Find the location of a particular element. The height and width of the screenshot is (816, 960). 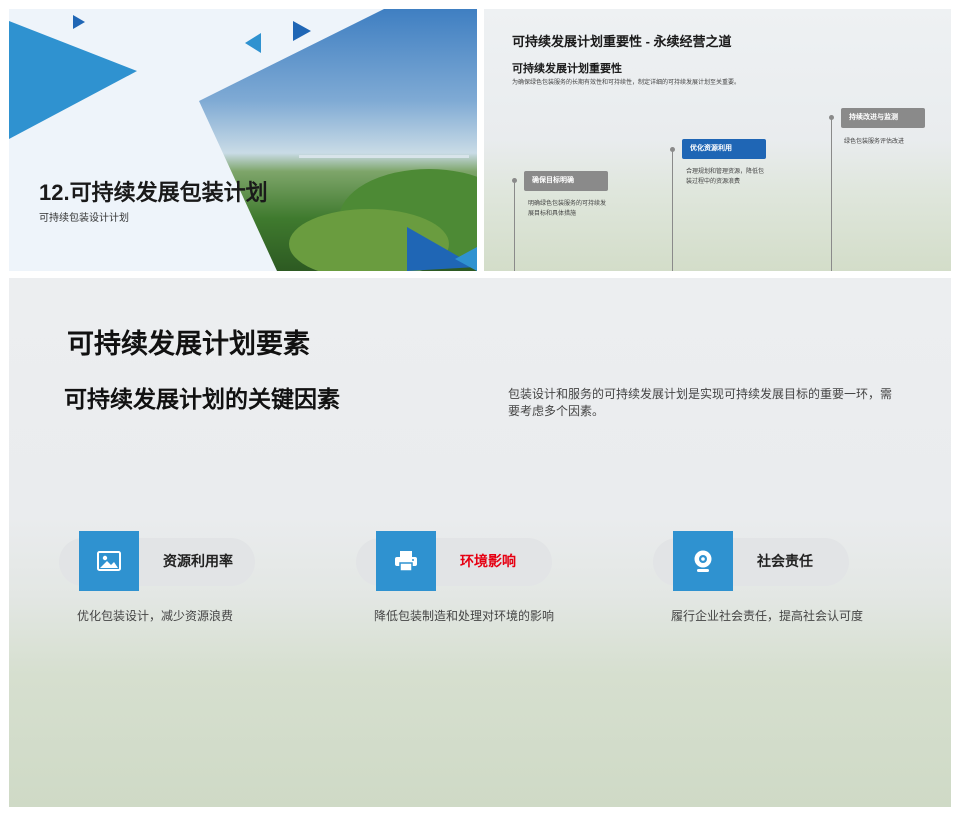

step-desc: 绿色包装服务评估改进 is located at coordinates (874, 142).